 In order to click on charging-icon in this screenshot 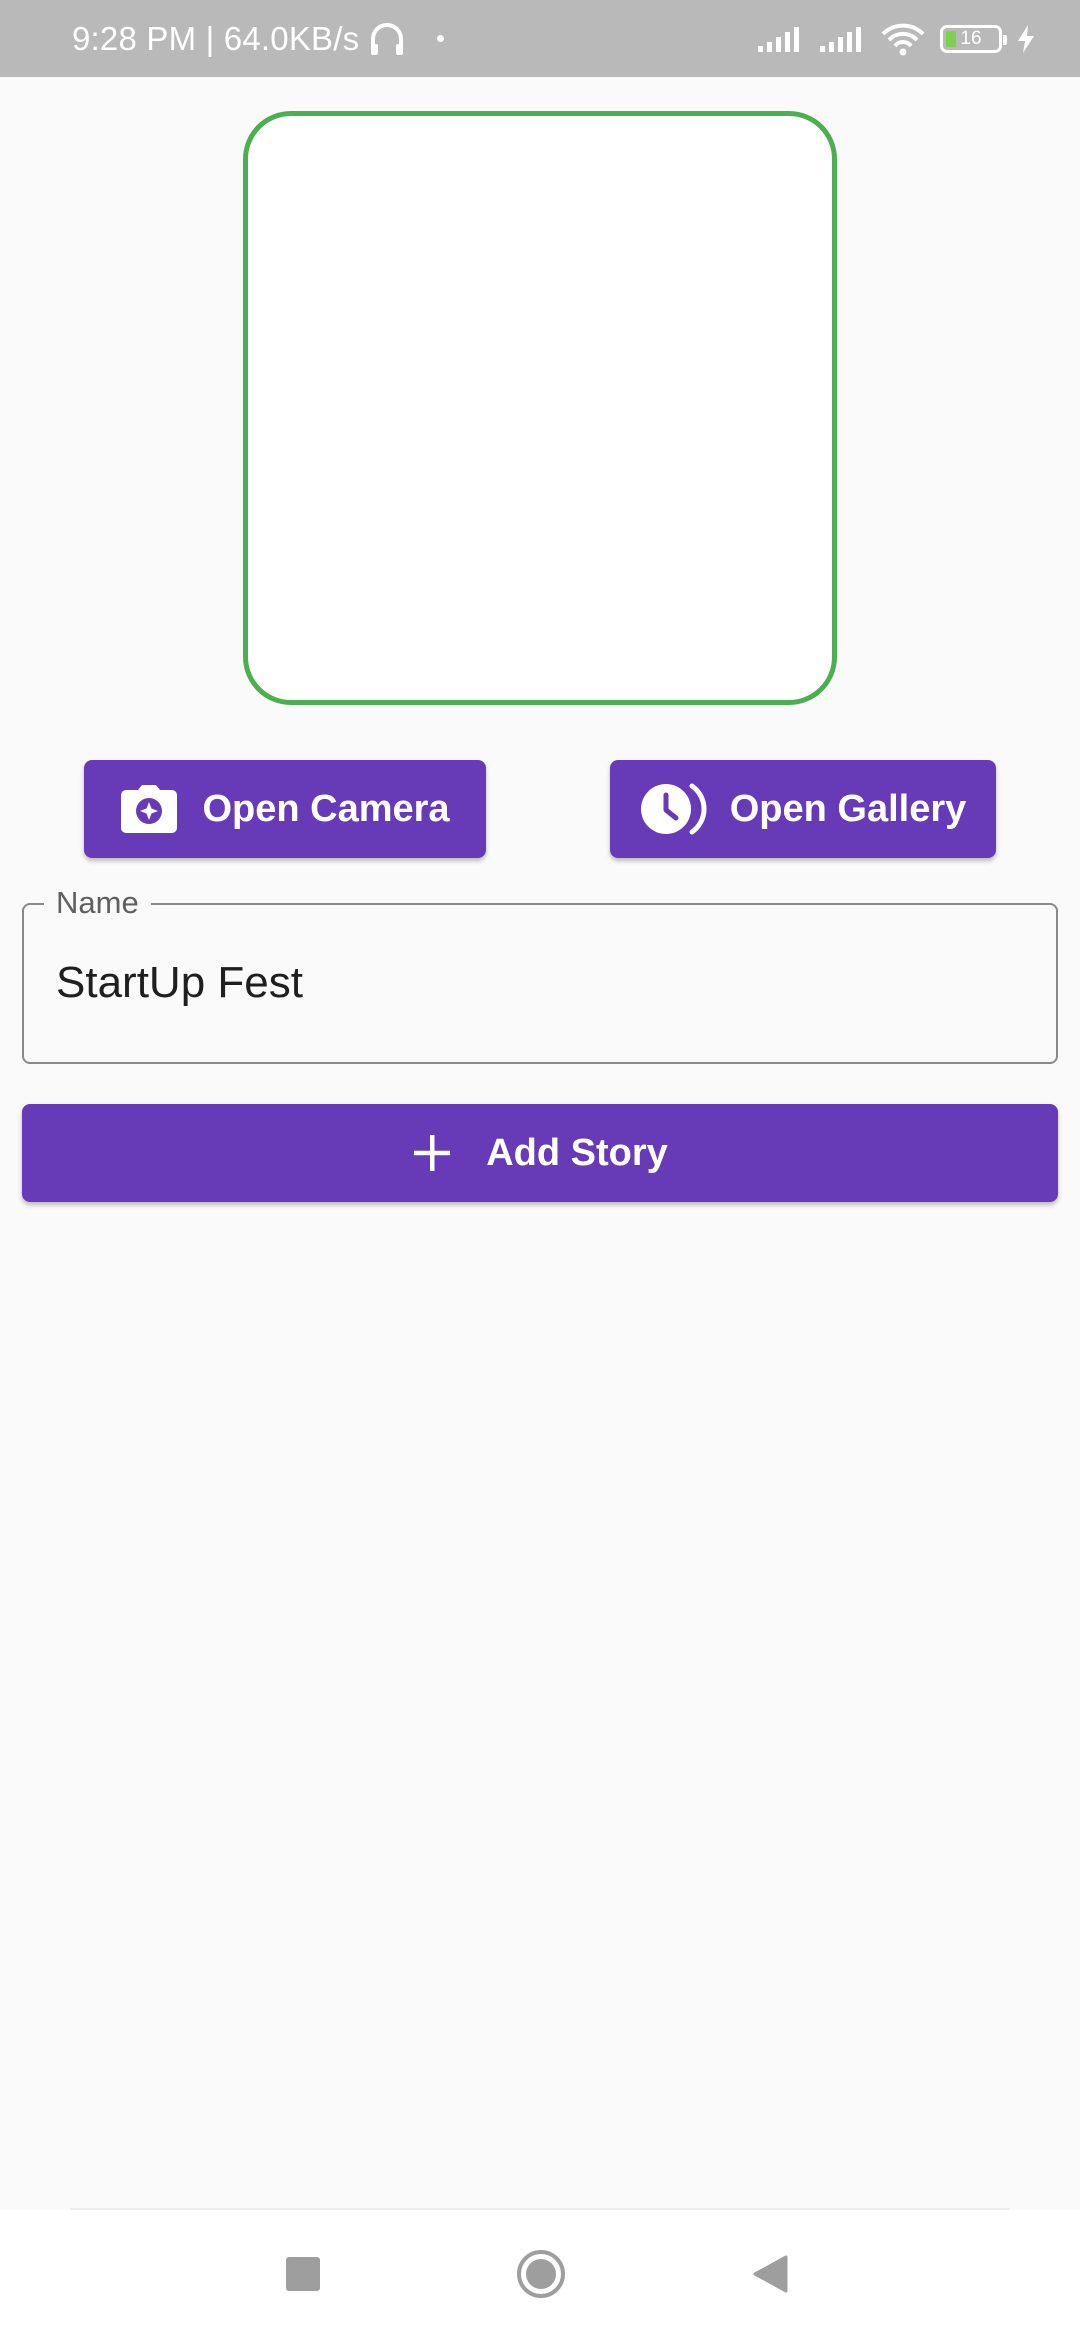, I will do `click(1026, 38)`.